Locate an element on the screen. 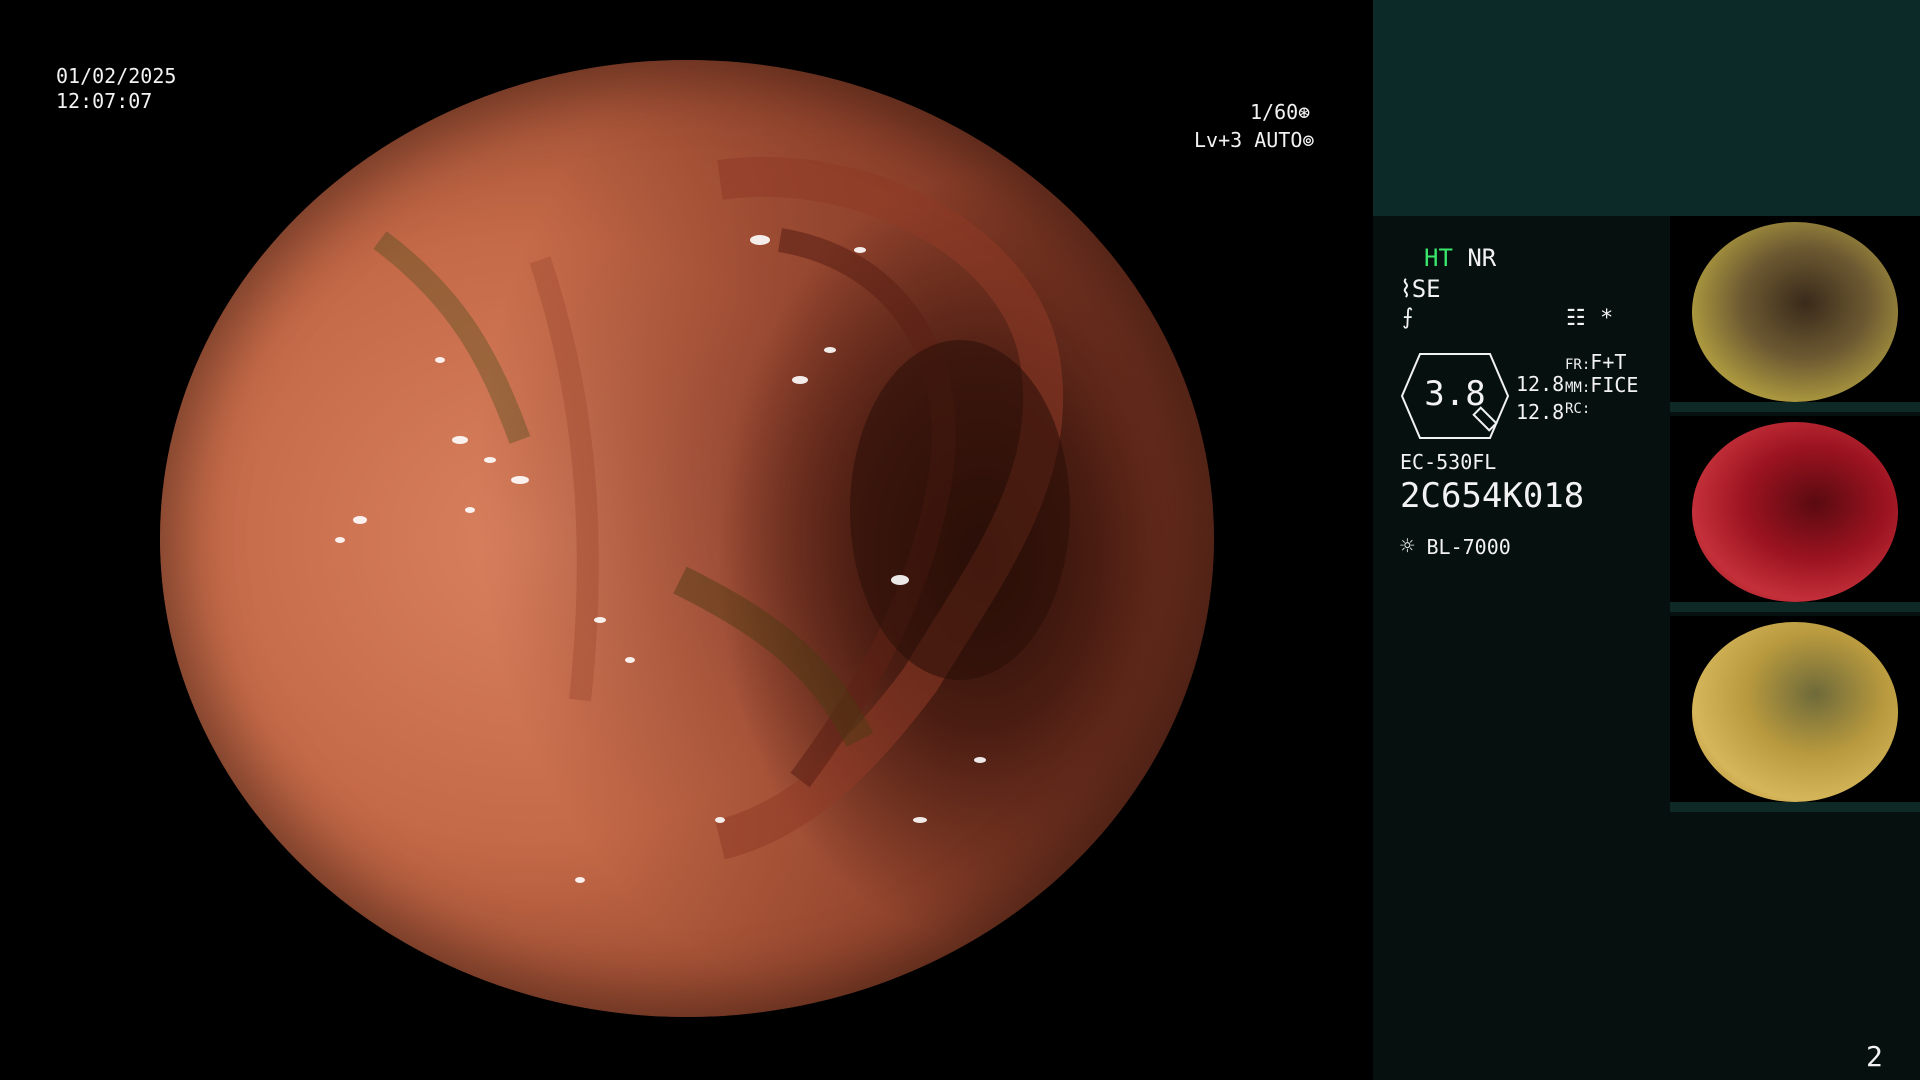 This screenshot has width=1920, height=1080. panel-header is located at coordinates (1646, 108).